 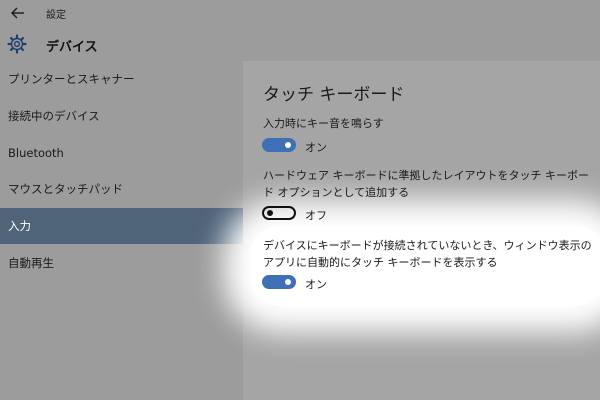 I want to click on toggle-hardware-layout, so click(x=279, y=213).